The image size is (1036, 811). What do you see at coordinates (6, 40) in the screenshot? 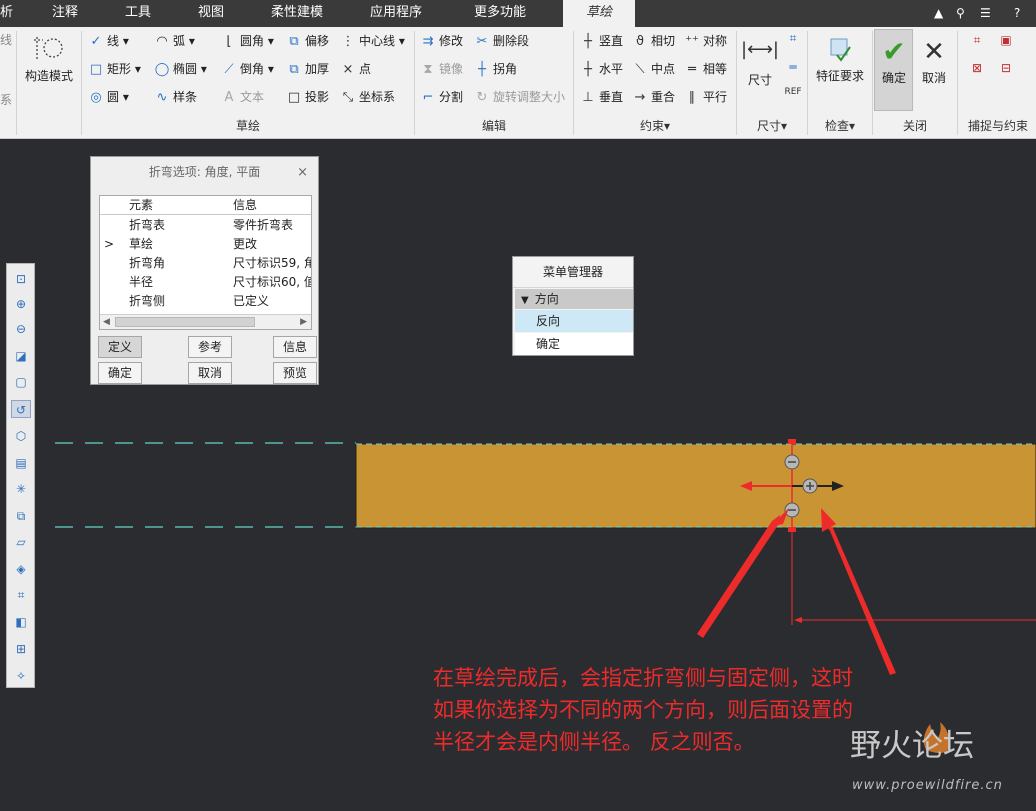
I see `cut-off-label-top: 线` at bounding box center [6, 40].